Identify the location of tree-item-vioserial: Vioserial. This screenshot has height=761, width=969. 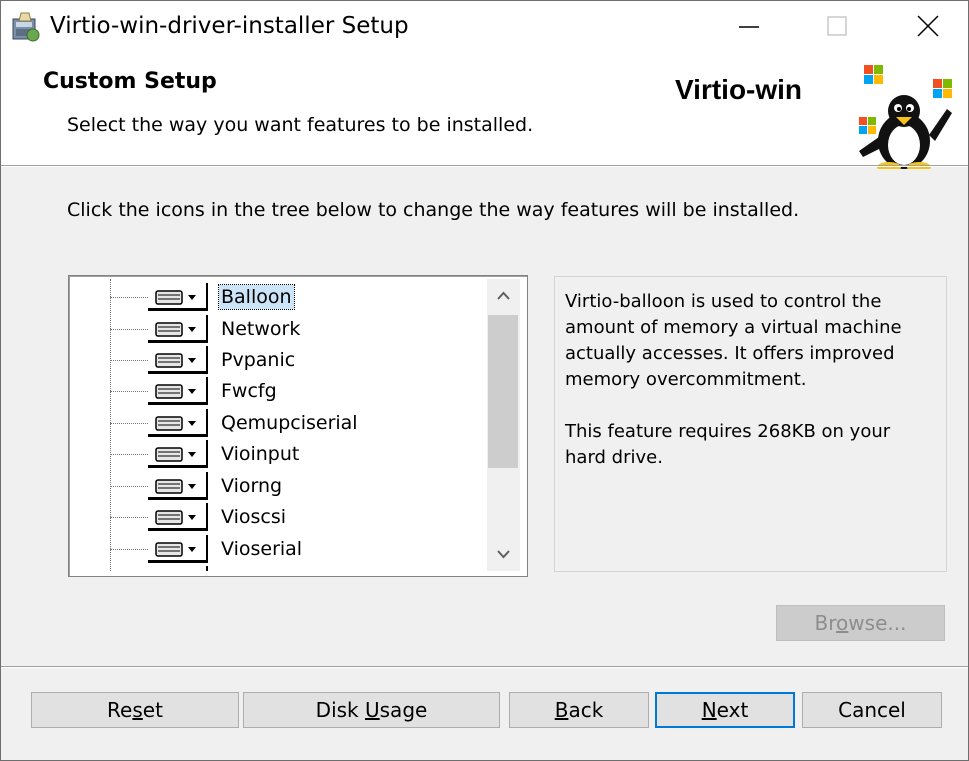
(278, 549).